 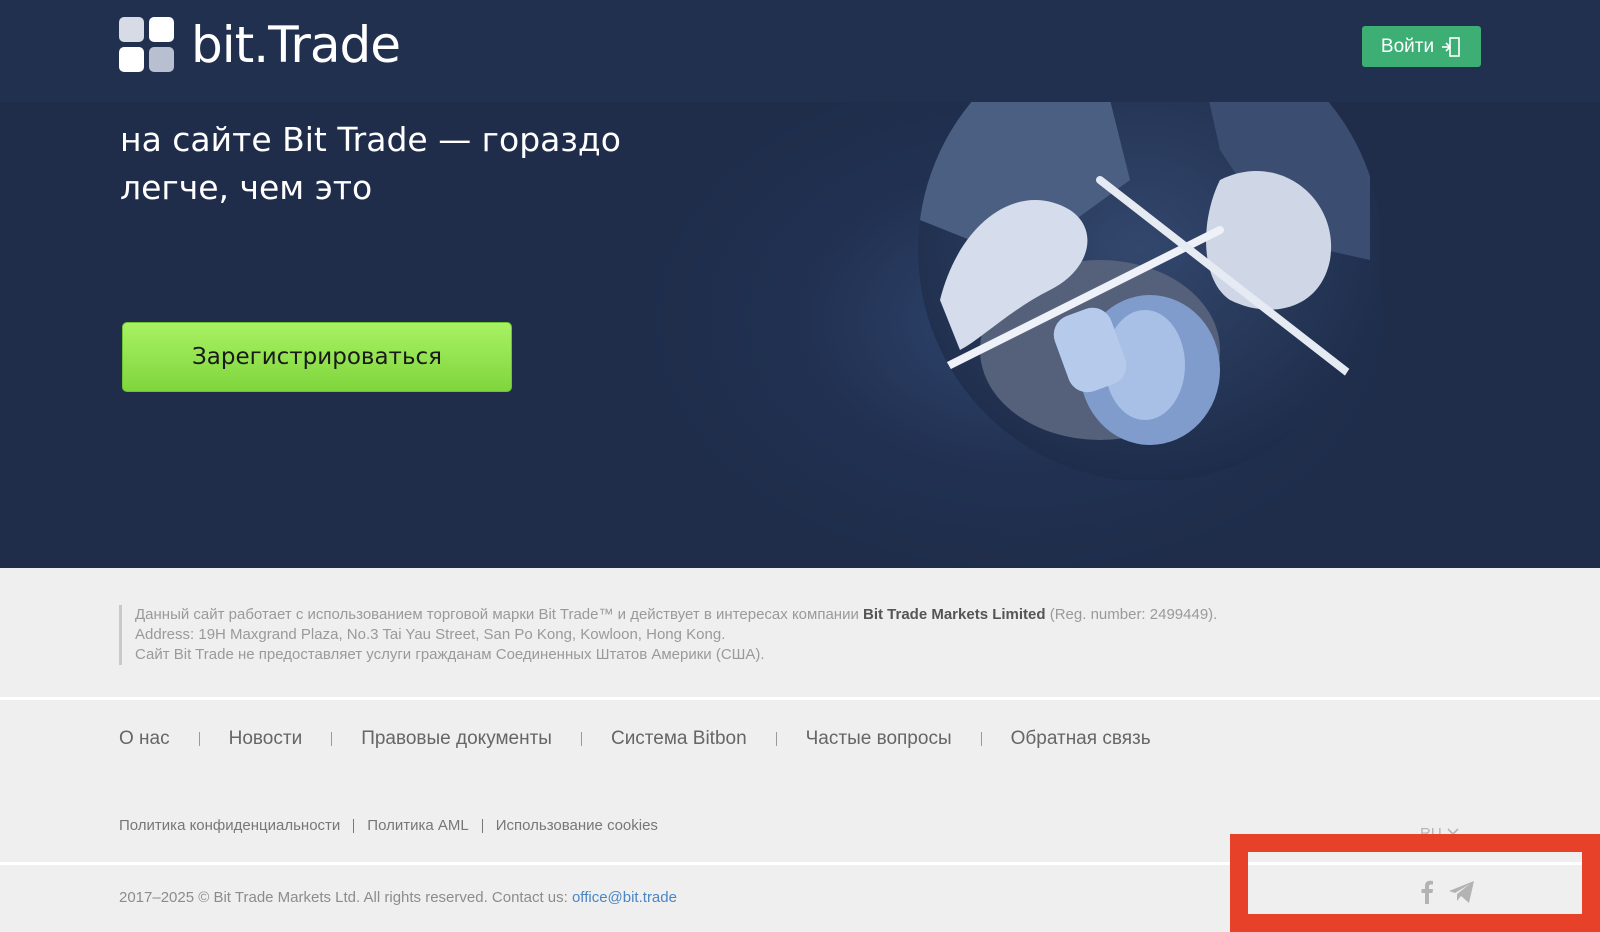 I want to click on contact-email-link: office@bit.trade, so click(x=624, y=897).